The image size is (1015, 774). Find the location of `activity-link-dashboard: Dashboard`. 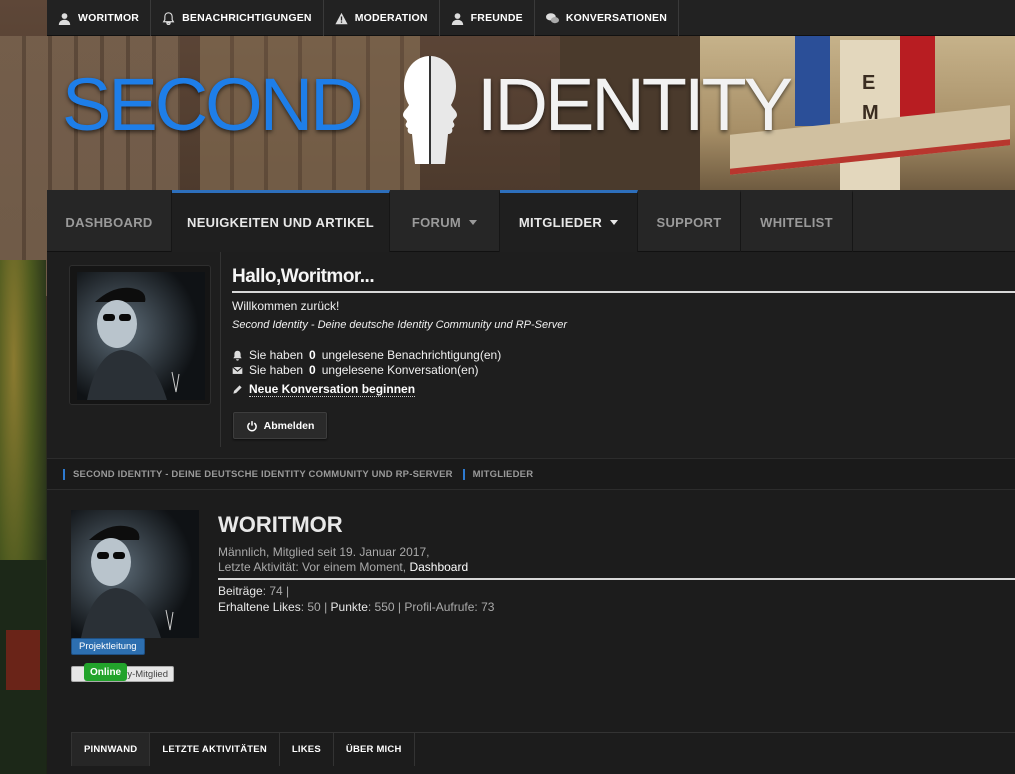

activity-link-dashboard: Dashboard is located at coordinates (438, 567).